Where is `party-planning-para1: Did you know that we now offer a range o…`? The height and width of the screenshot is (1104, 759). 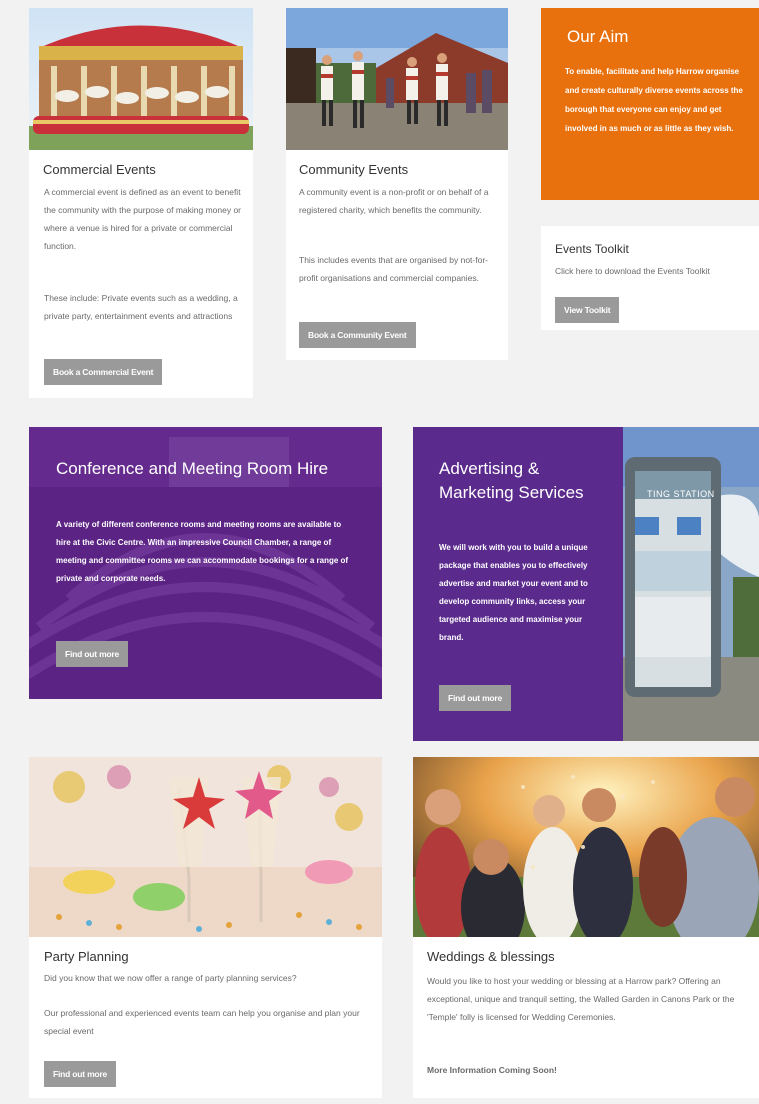 party-planning-para1: Did you know that we now offer a range o… is located at coordinates (170, 978).